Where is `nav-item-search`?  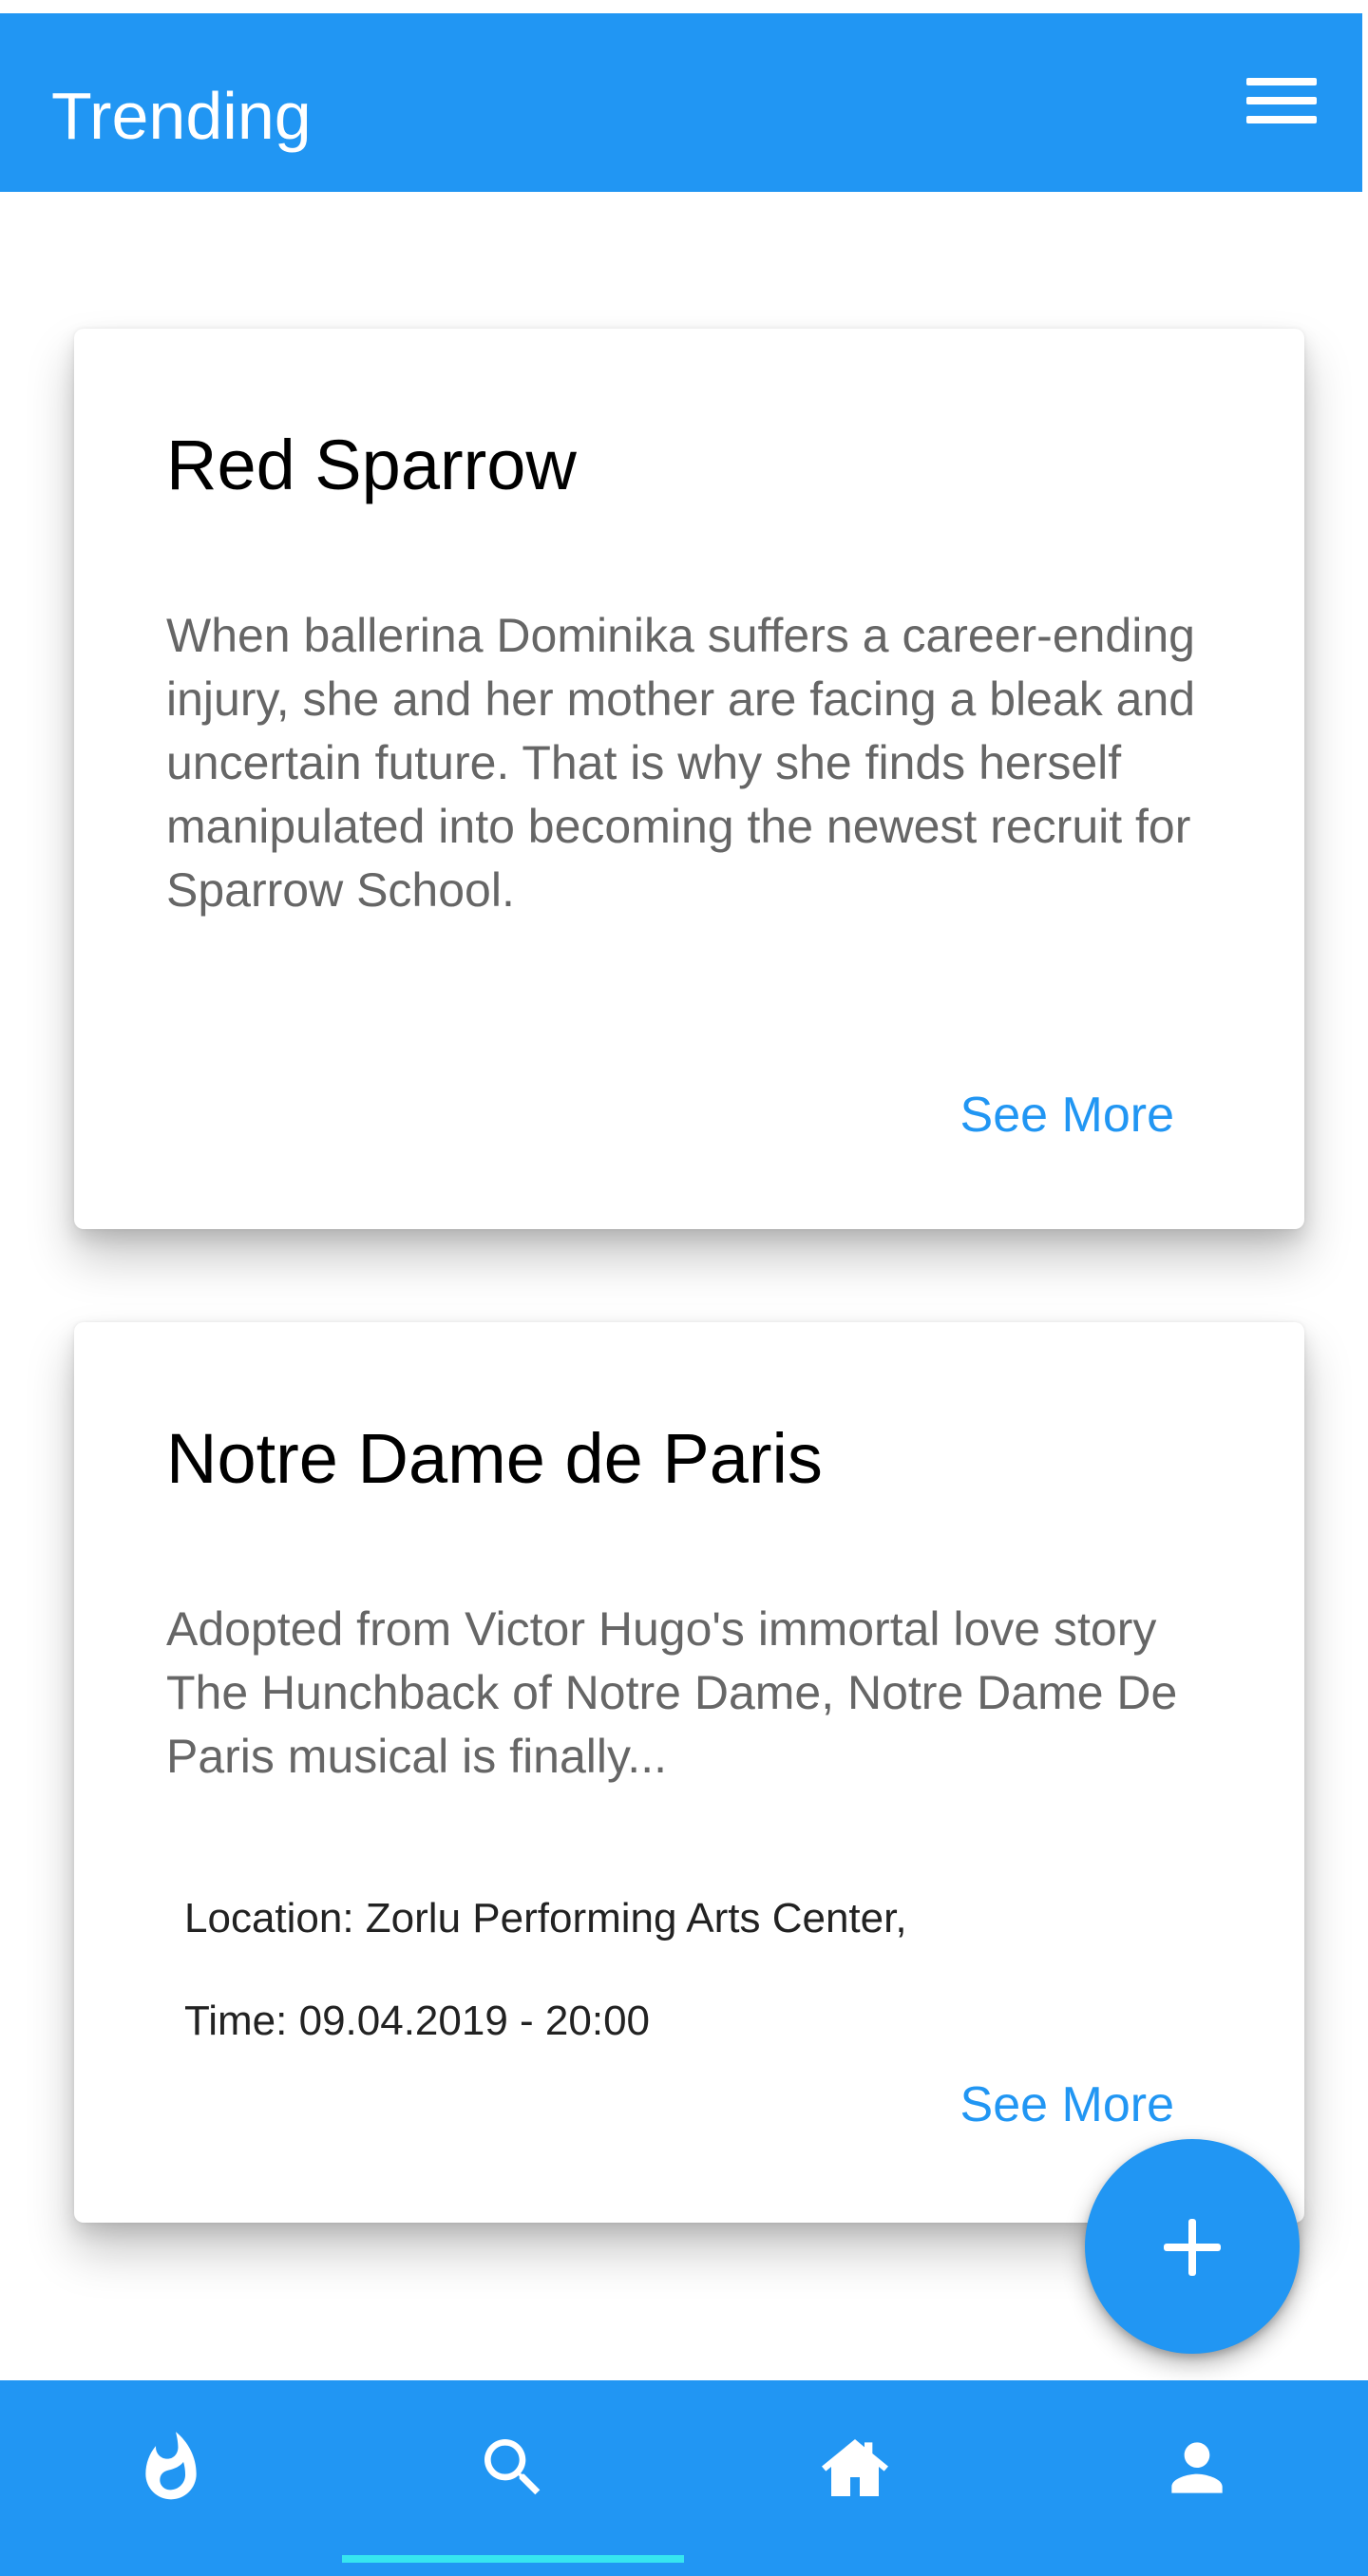 nav-item-search is located at coordinates (513, 2478).